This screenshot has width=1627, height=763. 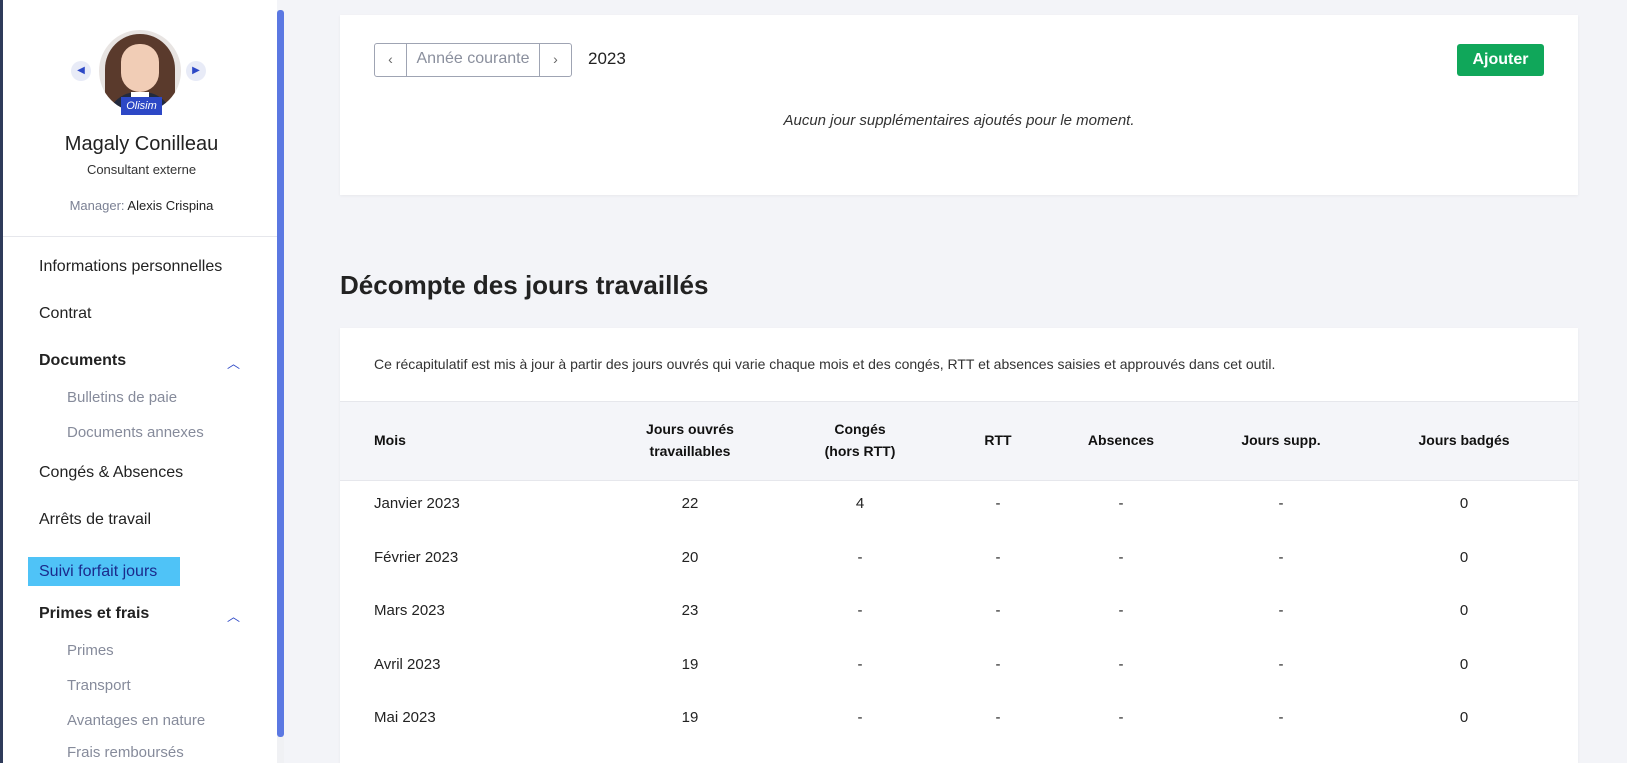 What do you see at coordinates (97, 205) in the screenshot?
I see `manager-label: Manager:` at bounding box center [97, 205].